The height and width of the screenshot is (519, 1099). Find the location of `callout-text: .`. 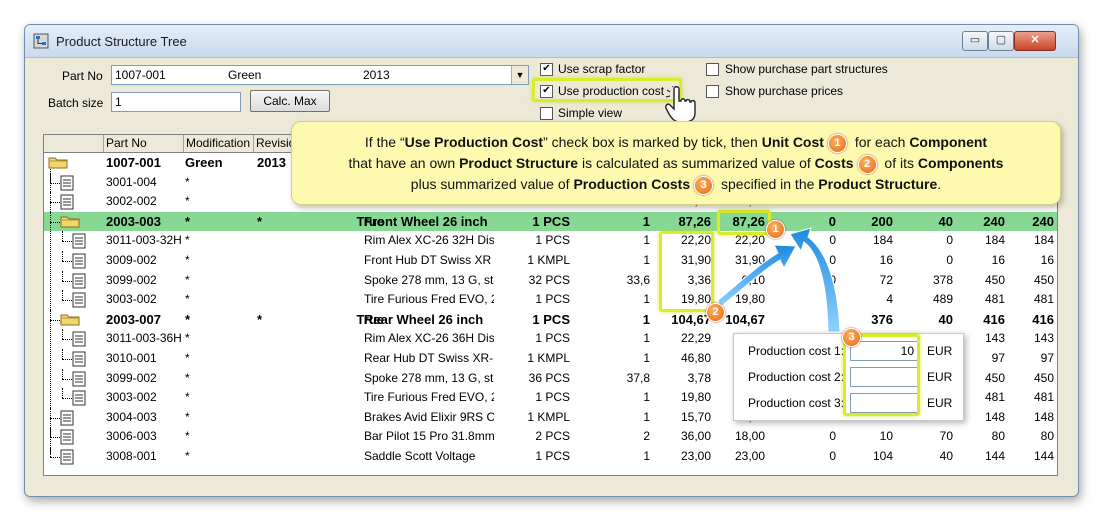

callout-text: . is located at coordinates (939, 184).